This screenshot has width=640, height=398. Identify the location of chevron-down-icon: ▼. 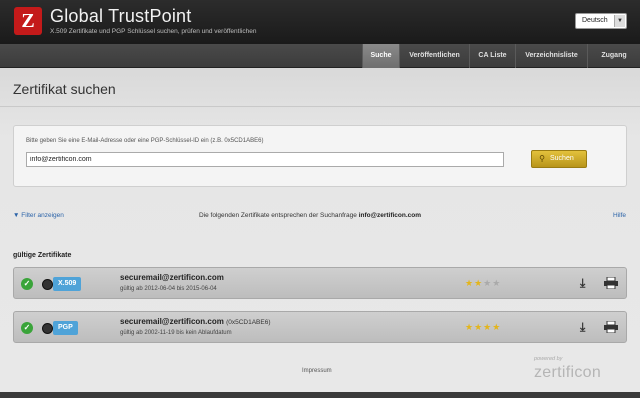
(619, 21).